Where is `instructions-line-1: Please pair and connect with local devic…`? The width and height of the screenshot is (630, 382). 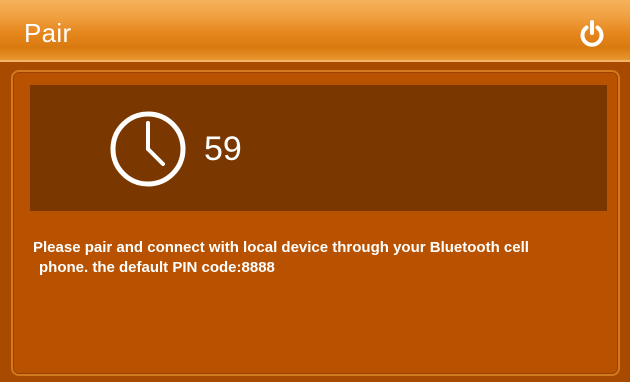 instructions-line-1: Please pair and connect with local devic… is located at coordinates (281, 247).